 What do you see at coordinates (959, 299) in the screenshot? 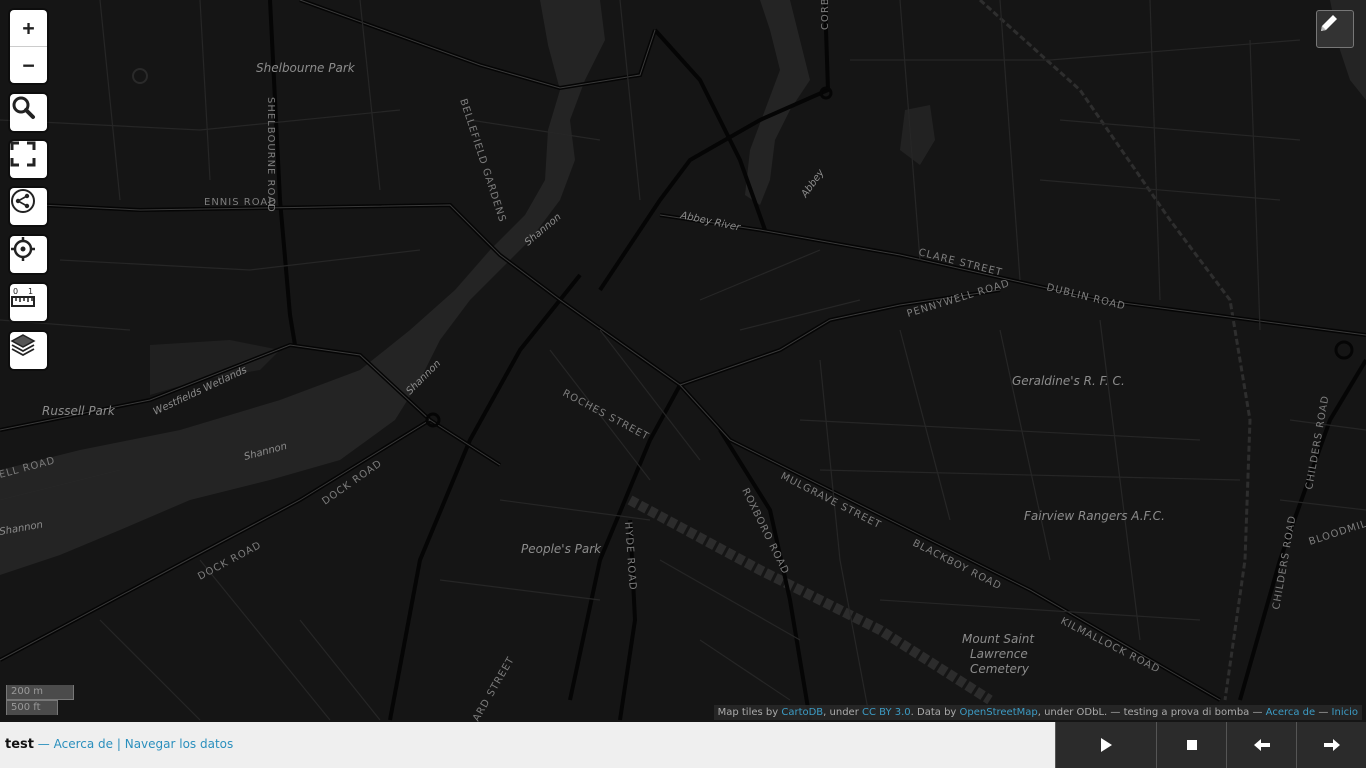
I see `road-label: PENNYWELL ROAD` at bounding box center [959, 299].